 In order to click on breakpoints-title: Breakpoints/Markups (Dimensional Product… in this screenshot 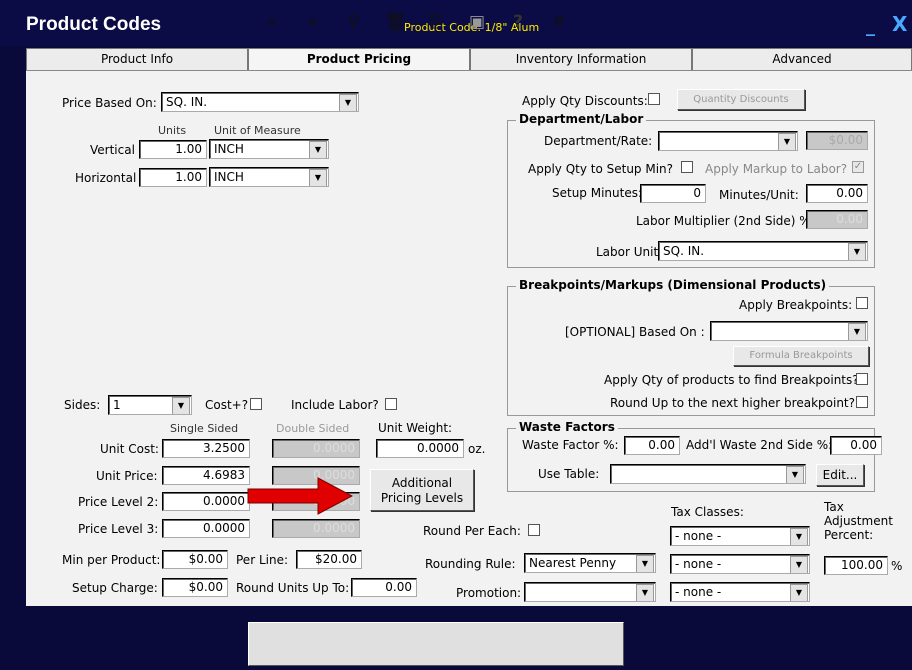, I will do `click(673, 285)`.